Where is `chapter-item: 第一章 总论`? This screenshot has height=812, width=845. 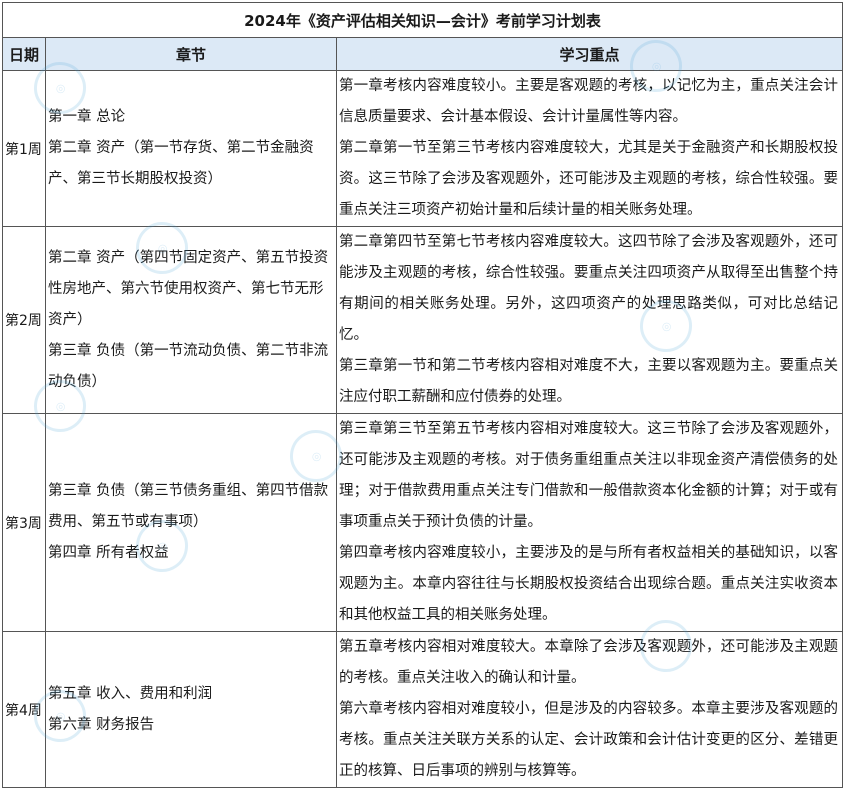 chapter-item: 第一章 总论 is located at coordinates (87, 117).